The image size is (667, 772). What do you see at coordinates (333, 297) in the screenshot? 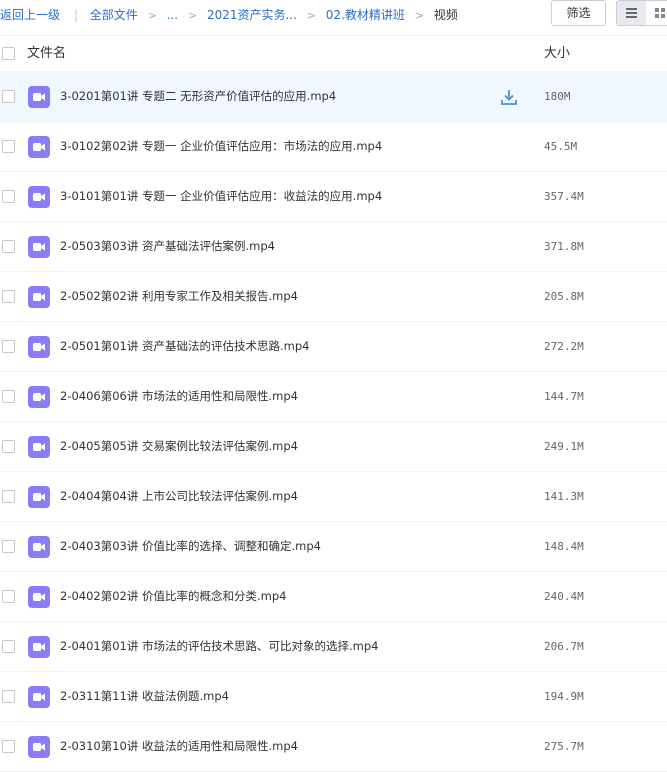
I see `table-row: 2-0502第02讲 利用专家工作及相关报告.mp4 205.8M` at bounding box center [333, 297].